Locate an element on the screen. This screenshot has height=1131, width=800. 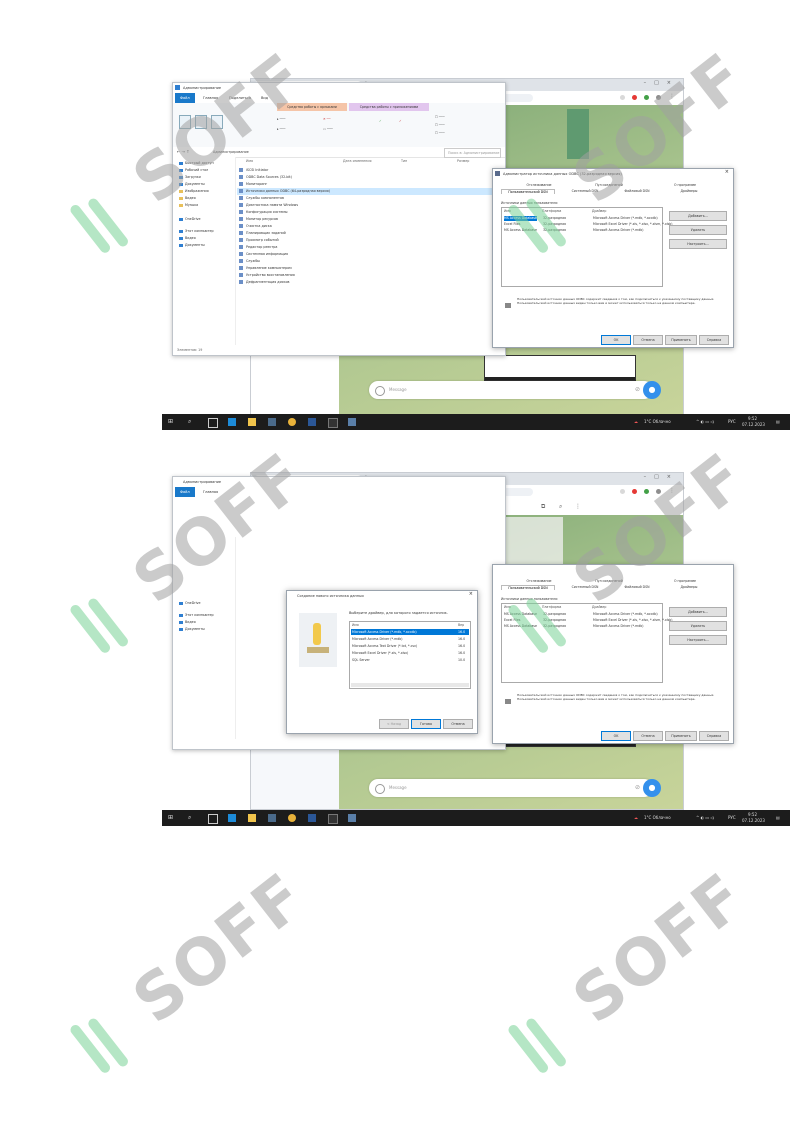
apply-button: Применить is located at coordinates (681, 736).